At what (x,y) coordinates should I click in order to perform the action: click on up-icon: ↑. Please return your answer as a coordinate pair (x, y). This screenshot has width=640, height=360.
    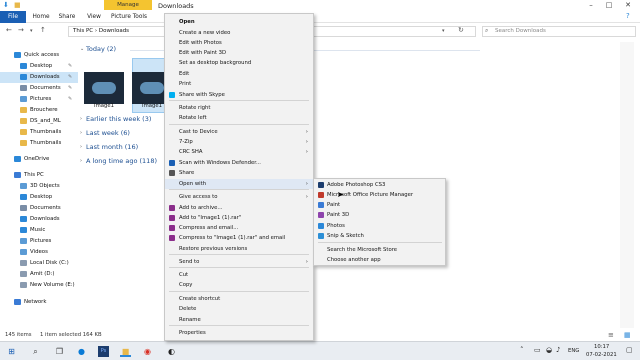
    Looking at the image, I should click on (43, 30).